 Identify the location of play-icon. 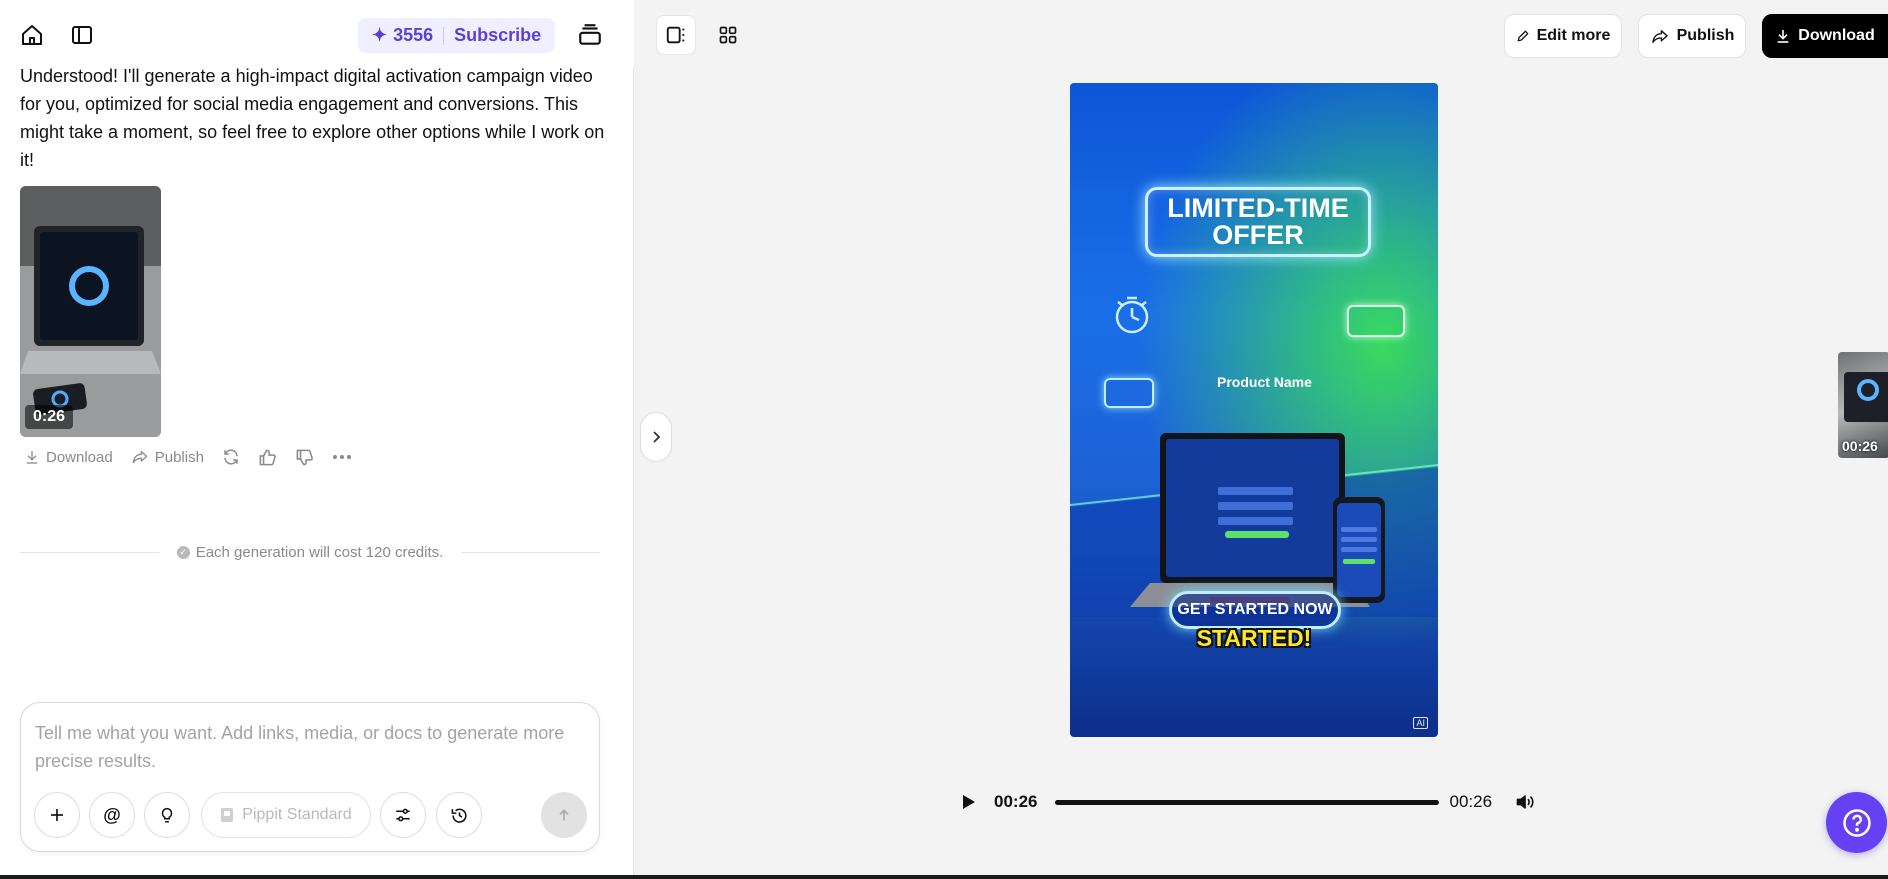
(969, 802).